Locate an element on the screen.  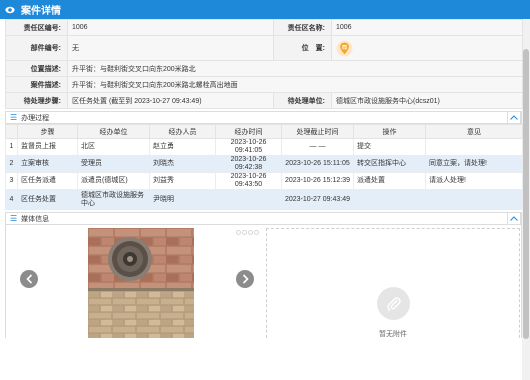
next-photo-button is located at coordinates (245, 279).